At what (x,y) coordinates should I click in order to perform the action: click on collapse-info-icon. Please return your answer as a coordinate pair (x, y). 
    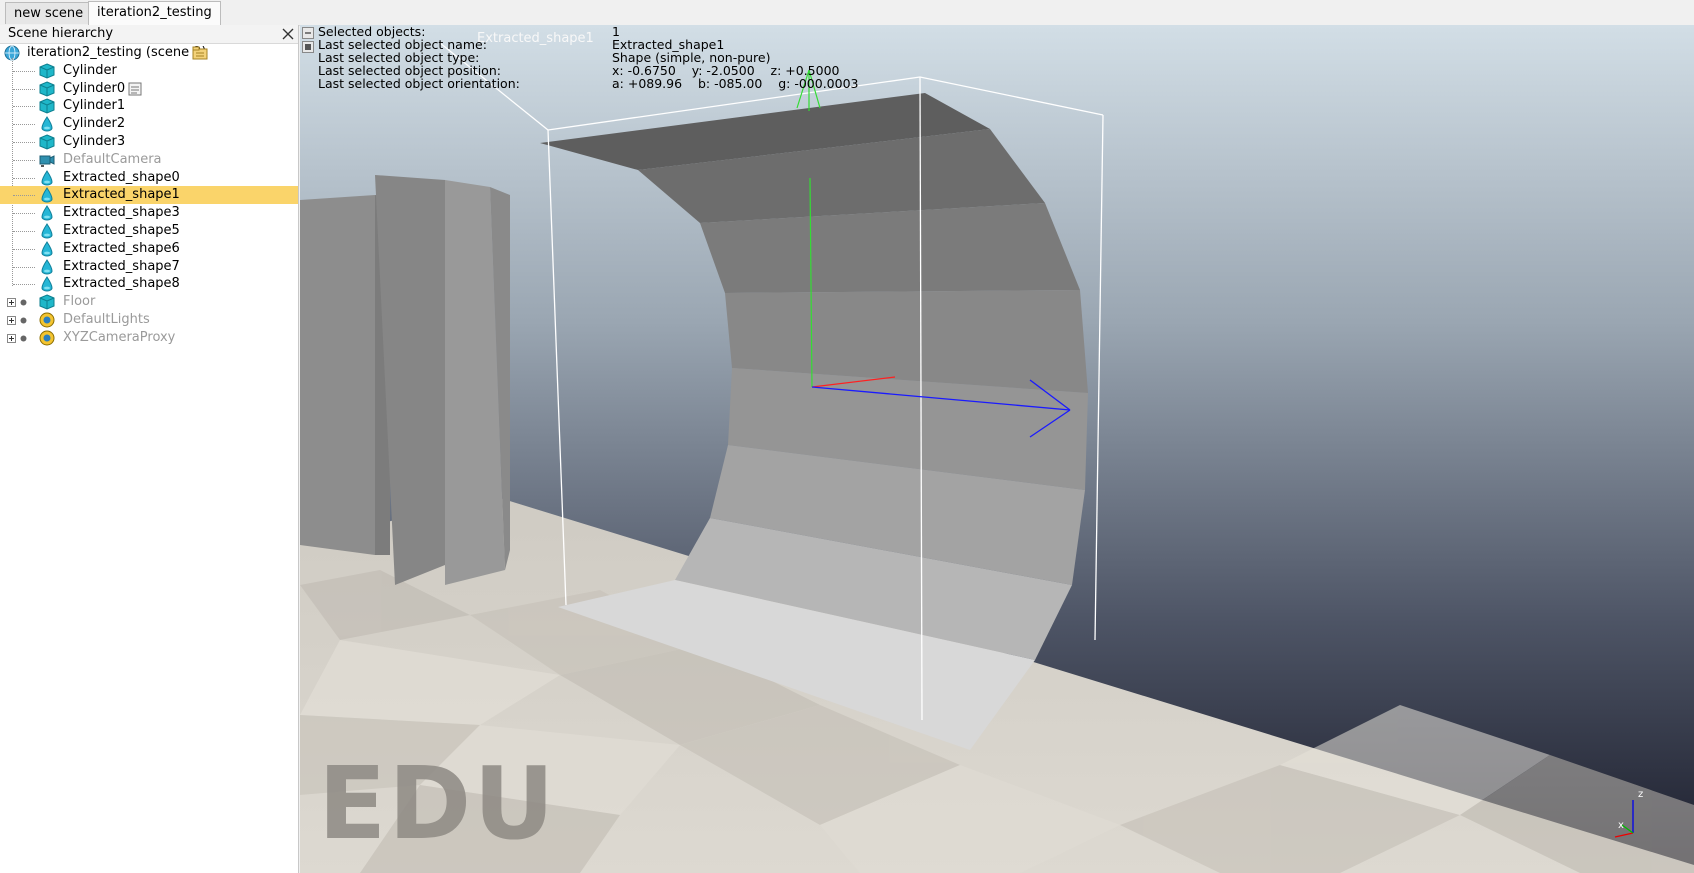
    Looking at the image, I should click on (308, 33).